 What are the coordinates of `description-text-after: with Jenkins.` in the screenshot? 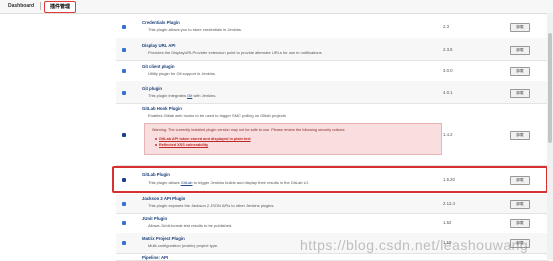 It's located at (205, 95).